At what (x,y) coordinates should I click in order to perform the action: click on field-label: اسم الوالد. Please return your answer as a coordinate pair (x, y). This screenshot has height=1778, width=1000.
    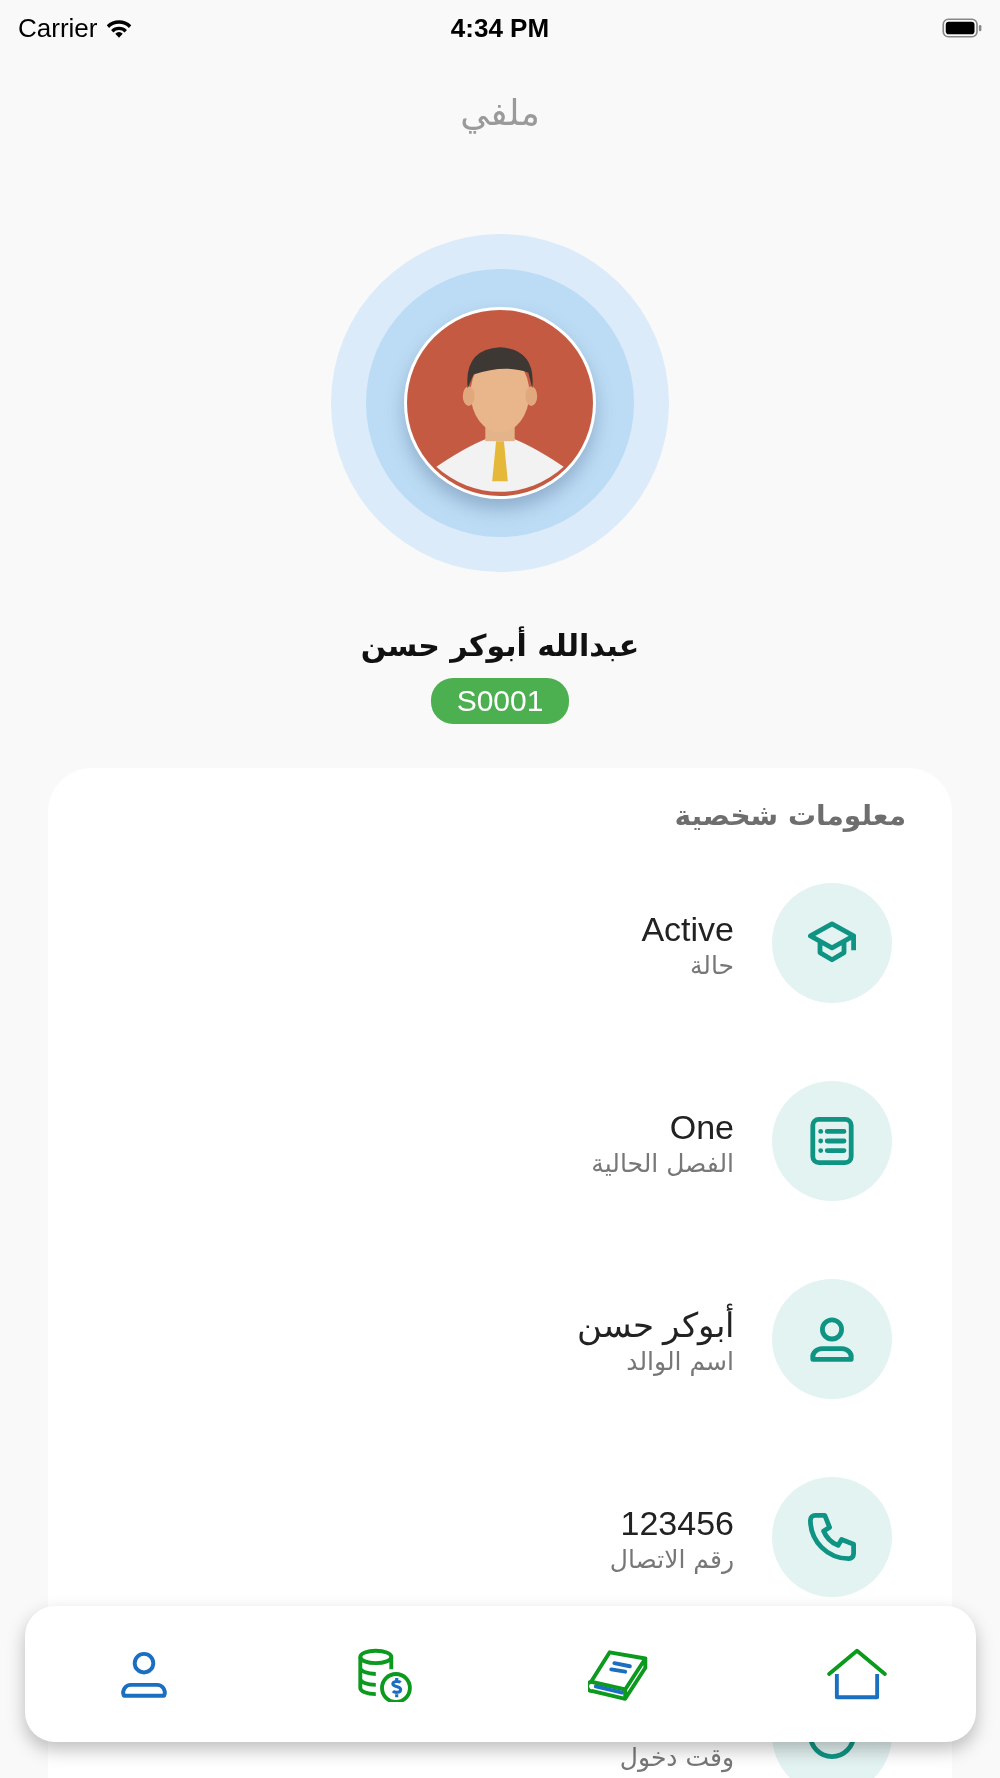
    Looking at the image, I should click on (679, 1362).